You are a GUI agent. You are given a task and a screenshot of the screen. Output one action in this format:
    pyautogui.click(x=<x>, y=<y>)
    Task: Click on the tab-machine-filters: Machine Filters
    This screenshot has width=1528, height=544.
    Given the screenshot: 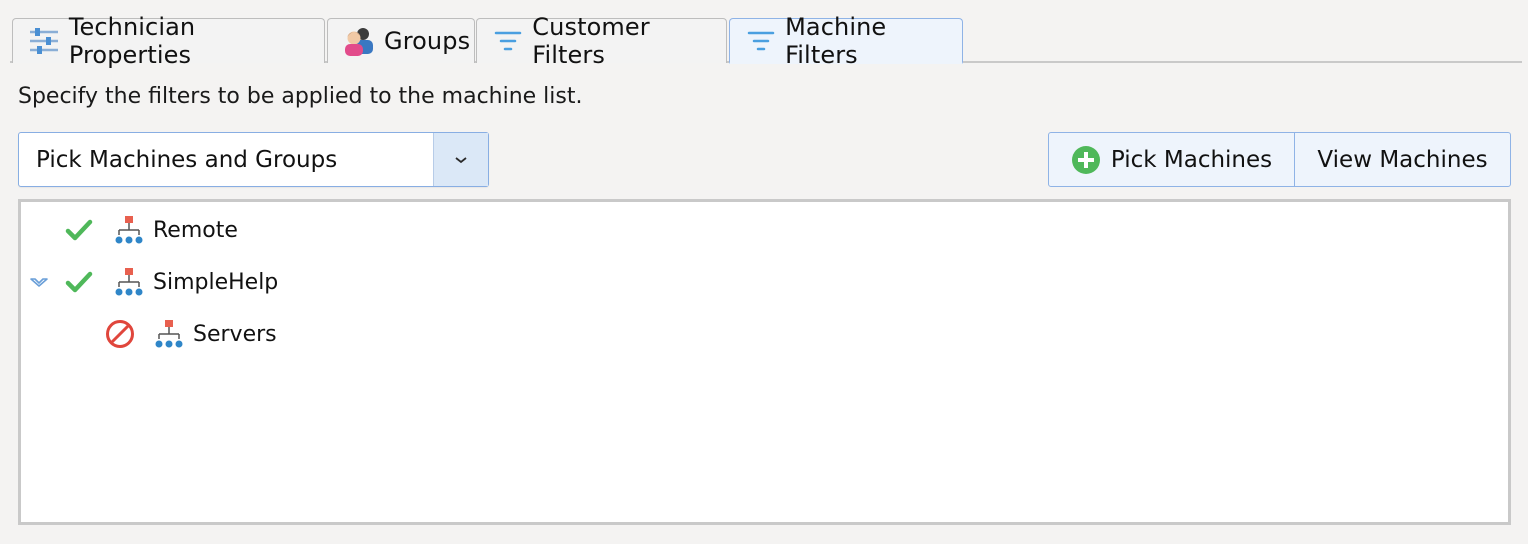 What is the action you would take?
    pyautogui.click(x=846, y=41)
    